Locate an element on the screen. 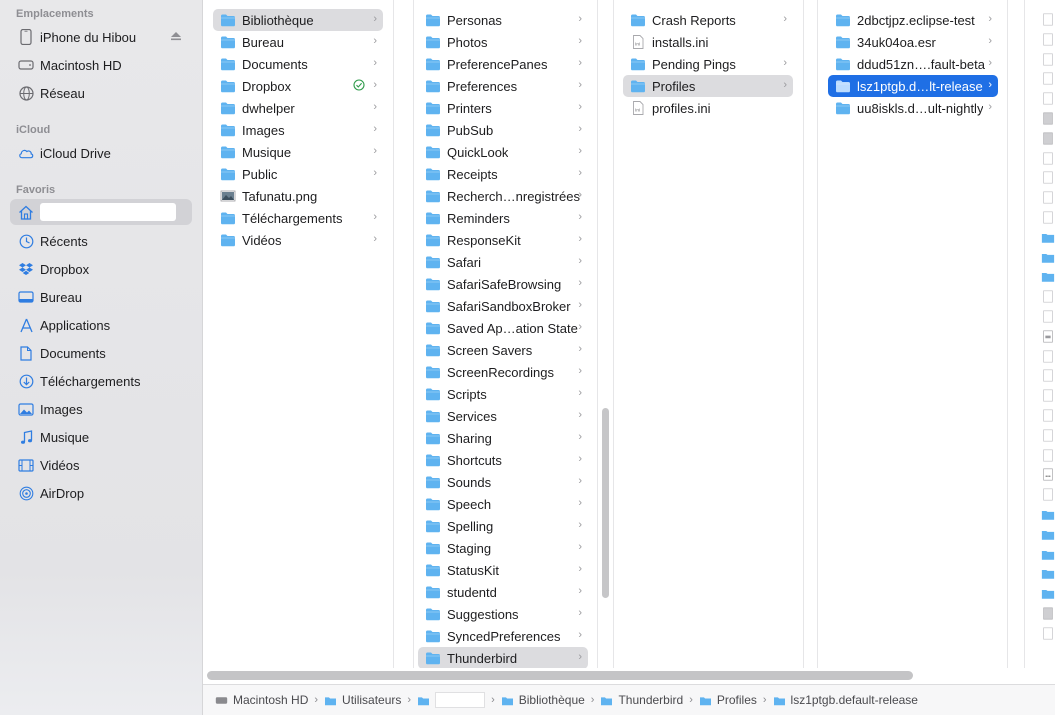 This screenshot has width=1055, height=715. folder-row: dwhelper › is located at coordinates (298, 108).